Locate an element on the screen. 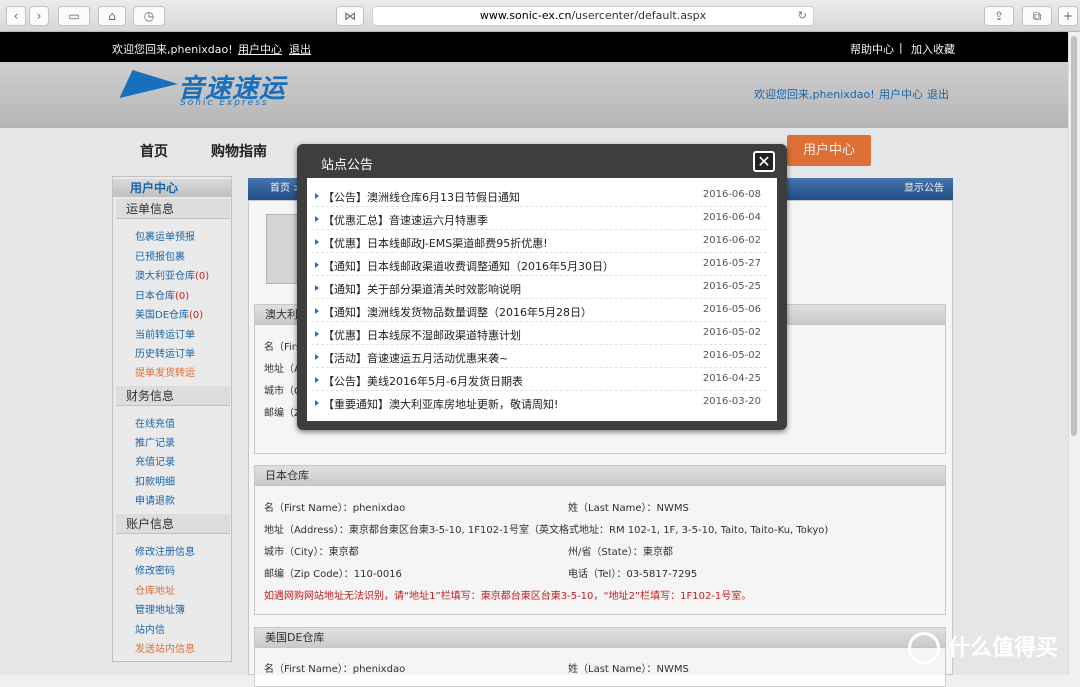 The image size is (1080, 687). modal-title: 站点公告 is located at coordinates (347, 165).